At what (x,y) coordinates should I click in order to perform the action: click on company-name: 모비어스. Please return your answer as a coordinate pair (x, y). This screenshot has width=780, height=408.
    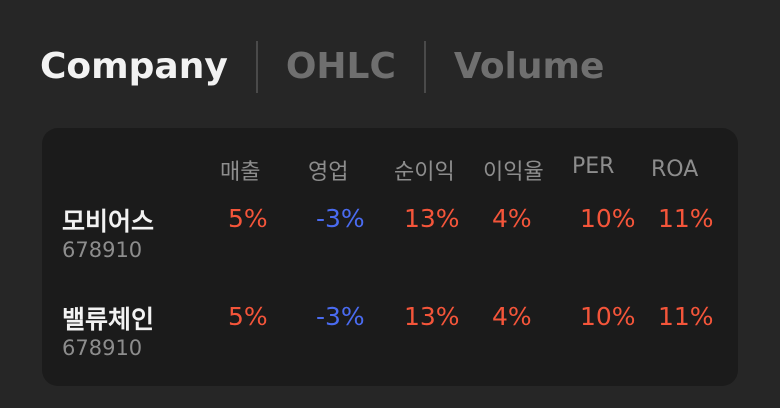
    Looking at the image, I should click on (108, 221).